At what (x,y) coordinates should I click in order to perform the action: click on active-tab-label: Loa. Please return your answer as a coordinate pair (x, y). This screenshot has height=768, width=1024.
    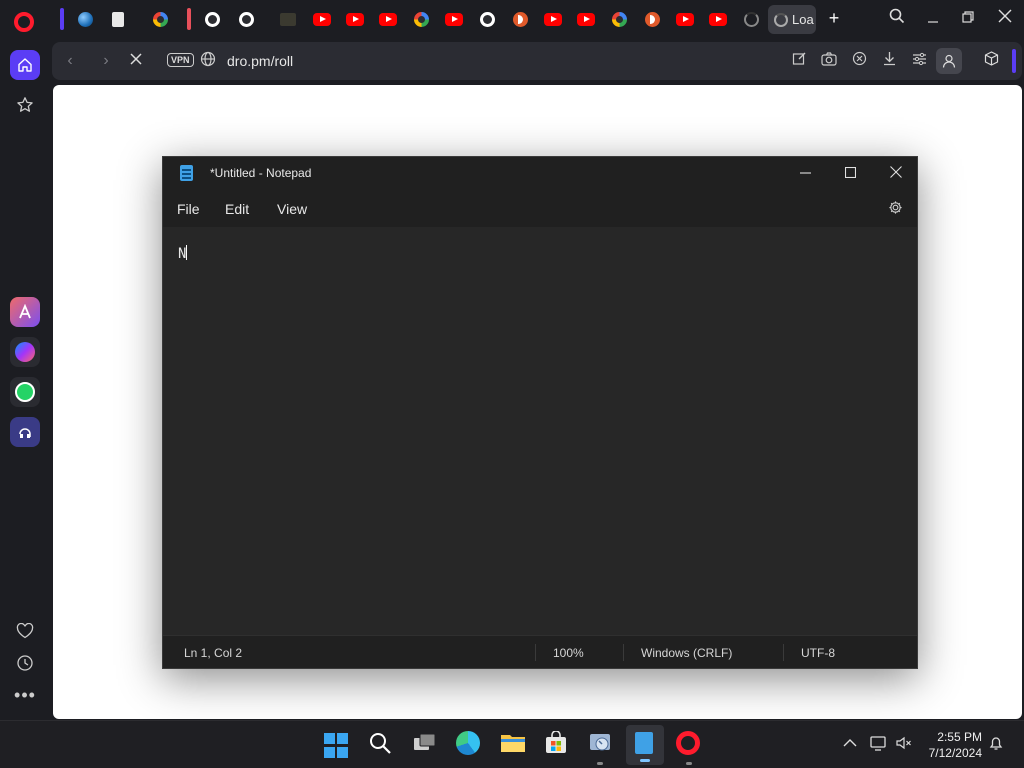
    Looking at the image, I should click on (803, 19).